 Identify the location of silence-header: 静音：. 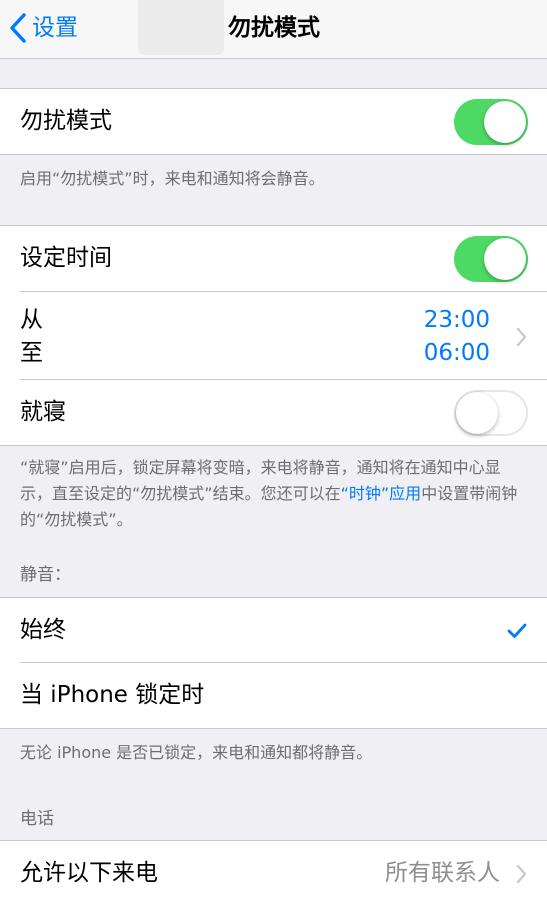
(45, 575).